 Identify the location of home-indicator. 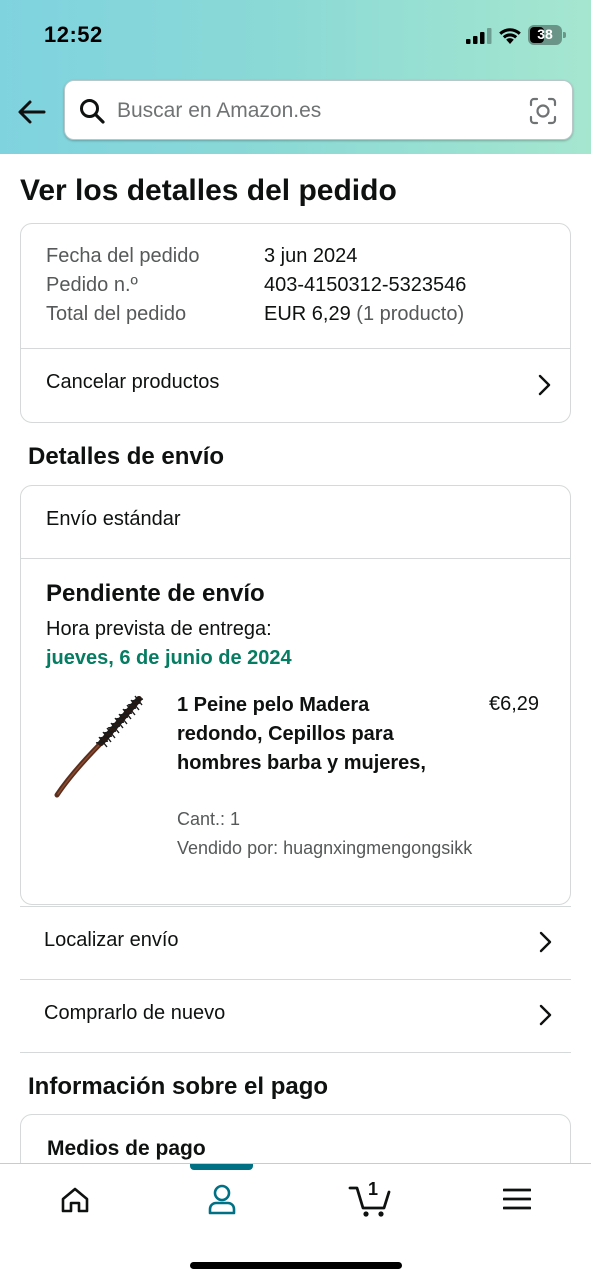
(296, 1265).